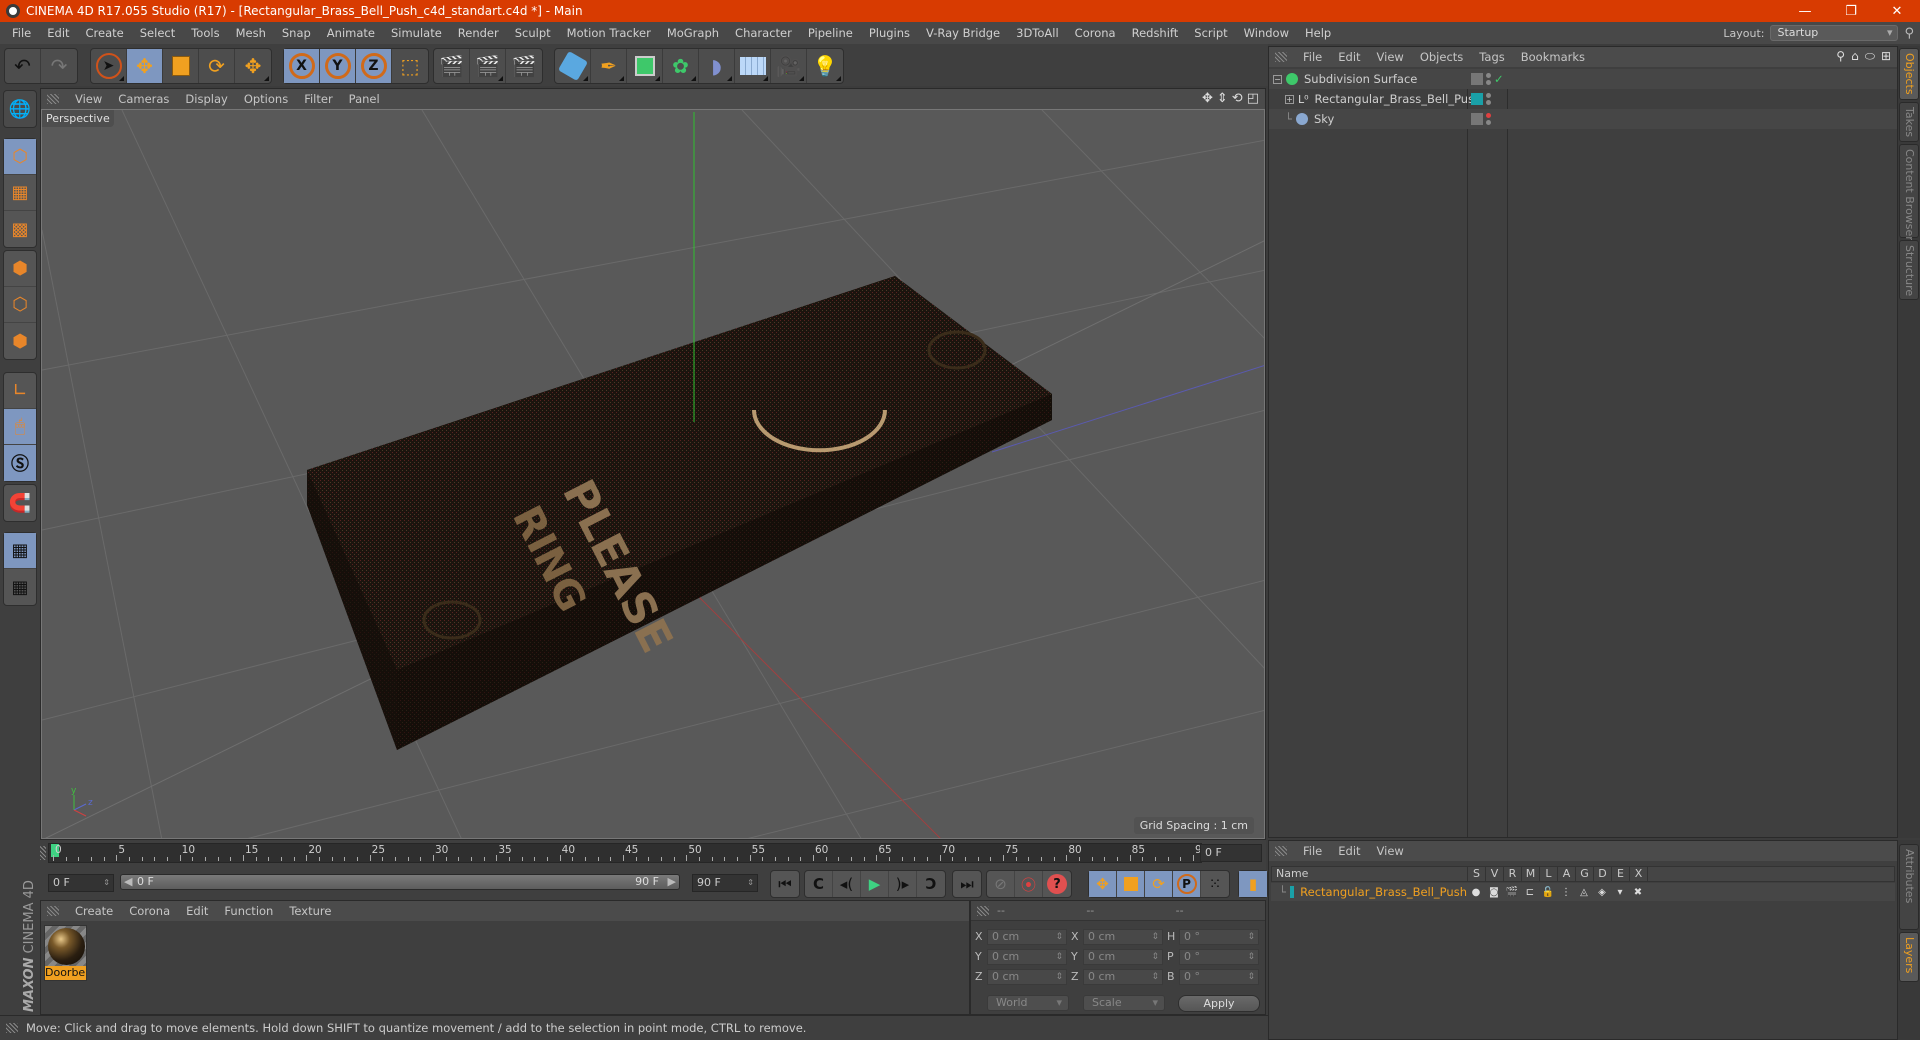 This screenshot has height=1040, width=1920. What do you see at coordinates (20, 341) in the screenshot?
I see `polygons-mode-button: ⬢` at bounding box center [20, 341].